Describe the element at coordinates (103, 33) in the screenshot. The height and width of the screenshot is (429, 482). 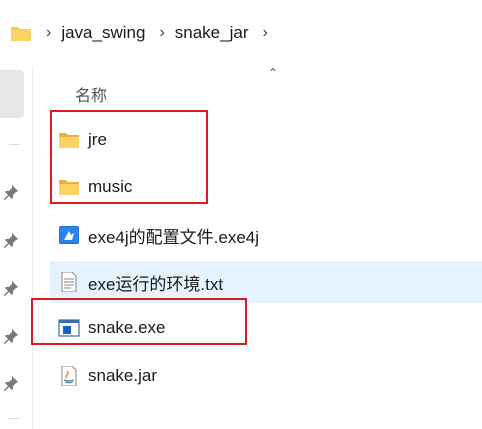
I see `breadcrumb-item-java-swing: java_swing` at that location.